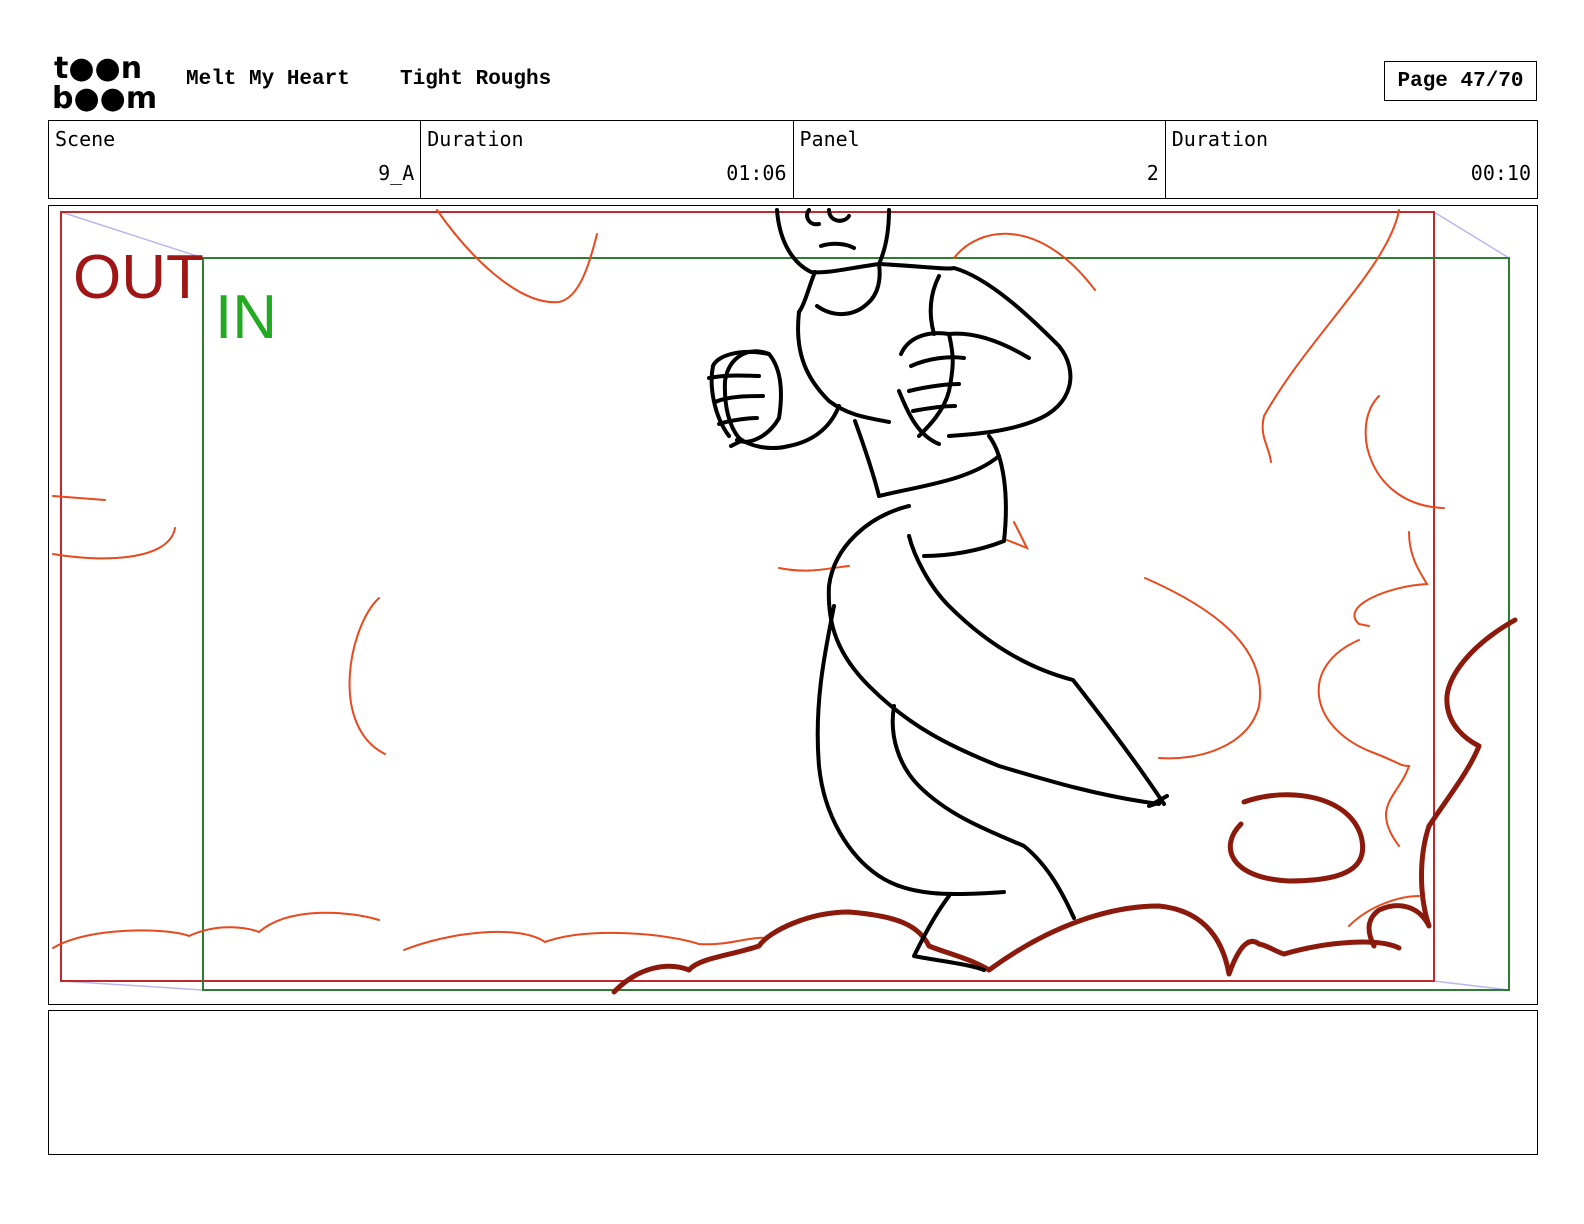  I want to click on out-label: OUT, so click(138, 277).